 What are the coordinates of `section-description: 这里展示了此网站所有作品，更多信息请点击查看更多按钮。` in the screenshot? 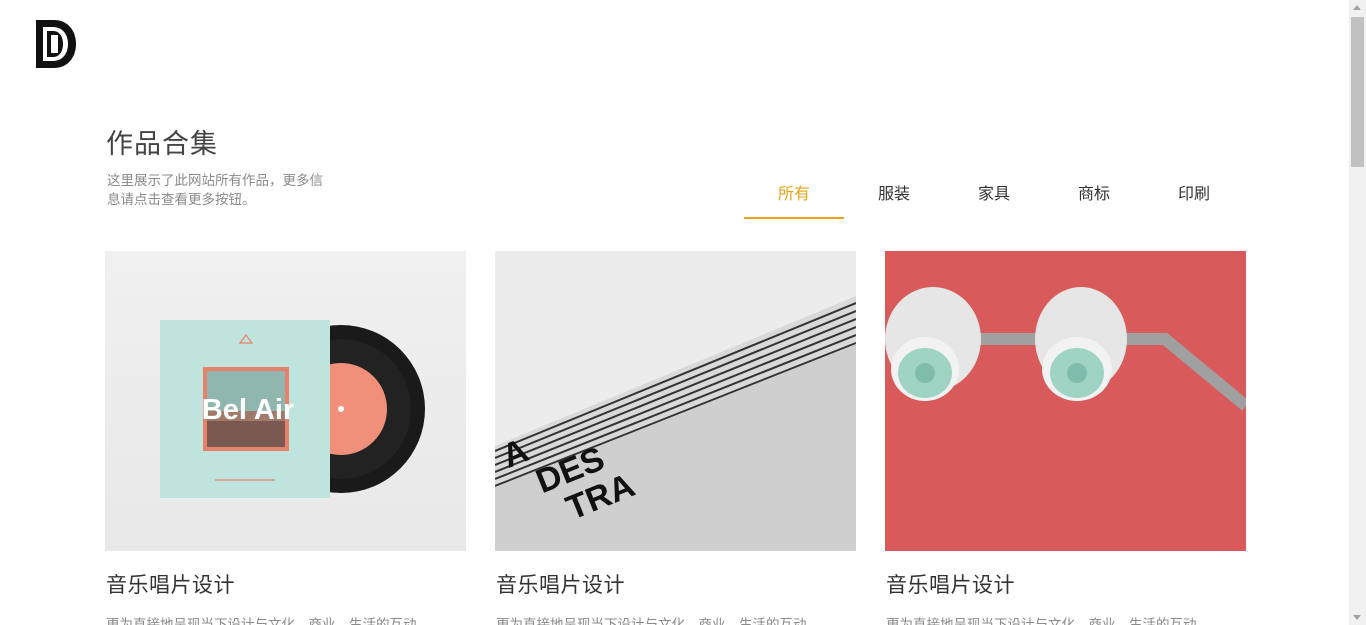 It's located at (215, 190).